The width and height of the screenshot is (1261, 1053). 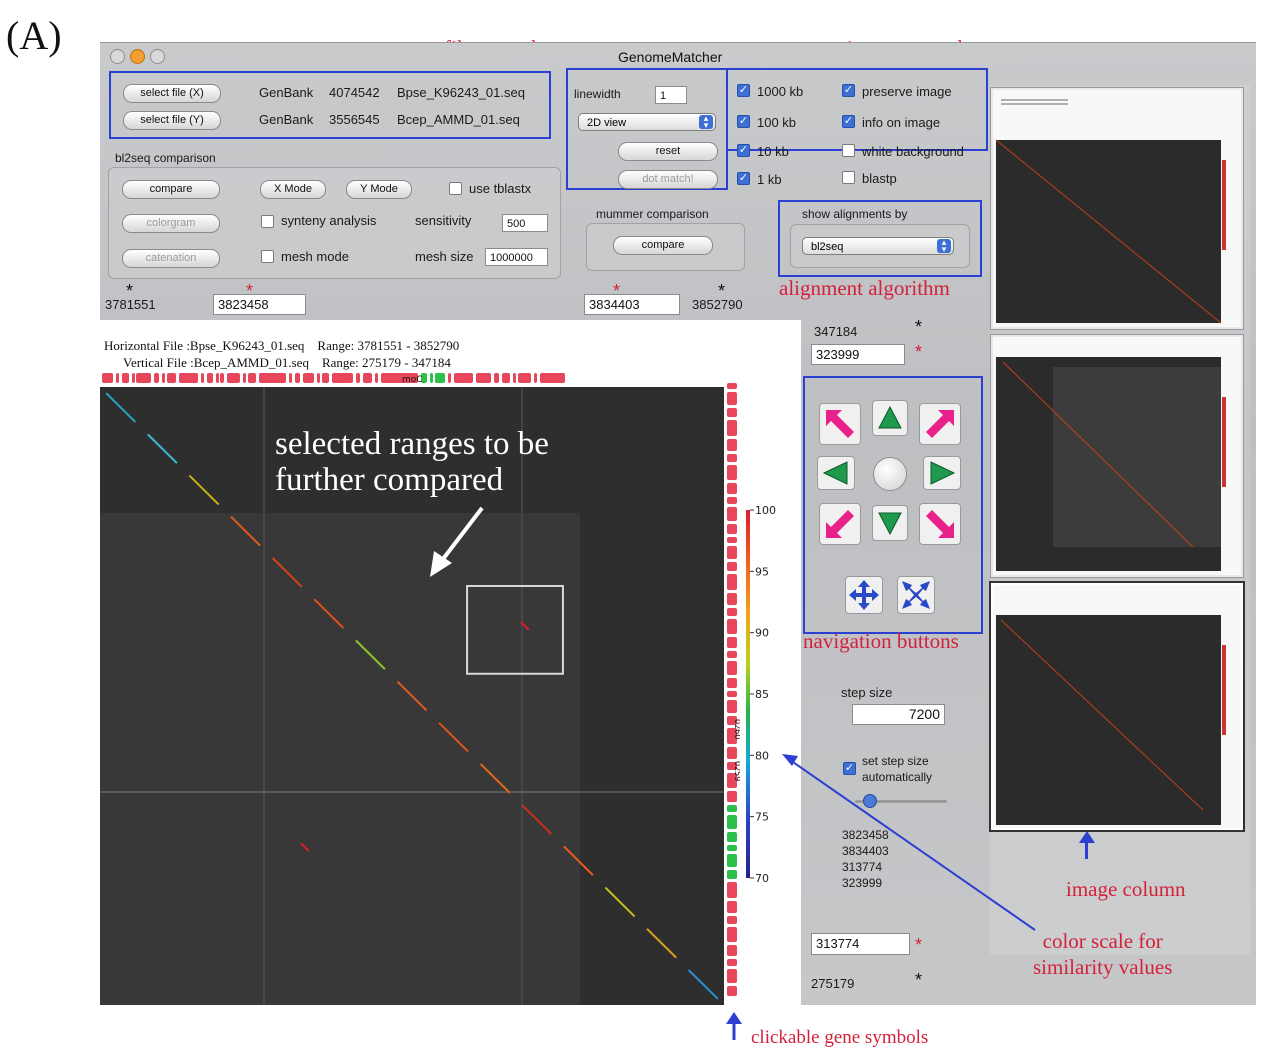 I want to click on y-bottom-input: 313774, so click(x=860, y=944).